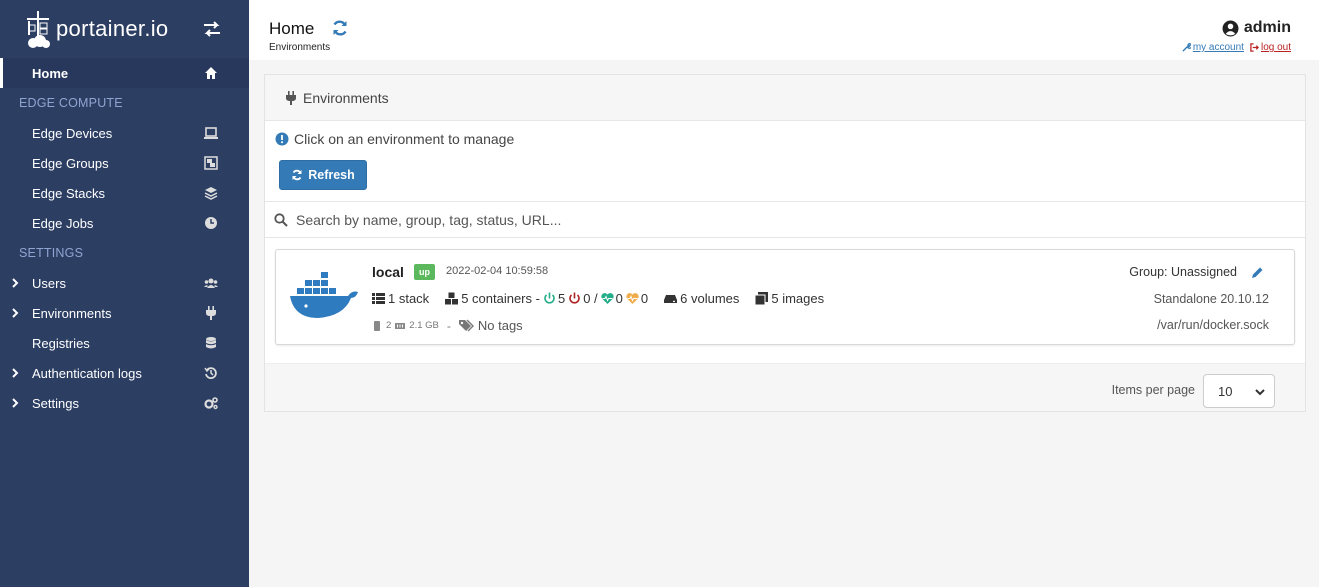 Image resolution: width=1319 pixels, height=587 pixels. Describe the element at coordinates (124, 343) in the screenshot. I see `sidebar-item-registries: Registries` at that location.